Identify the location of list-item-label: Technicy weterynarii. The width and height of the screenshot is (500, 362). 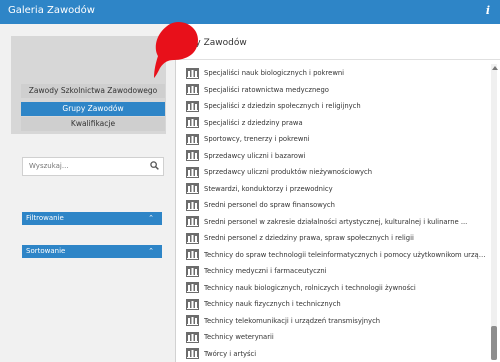
(239, 337).